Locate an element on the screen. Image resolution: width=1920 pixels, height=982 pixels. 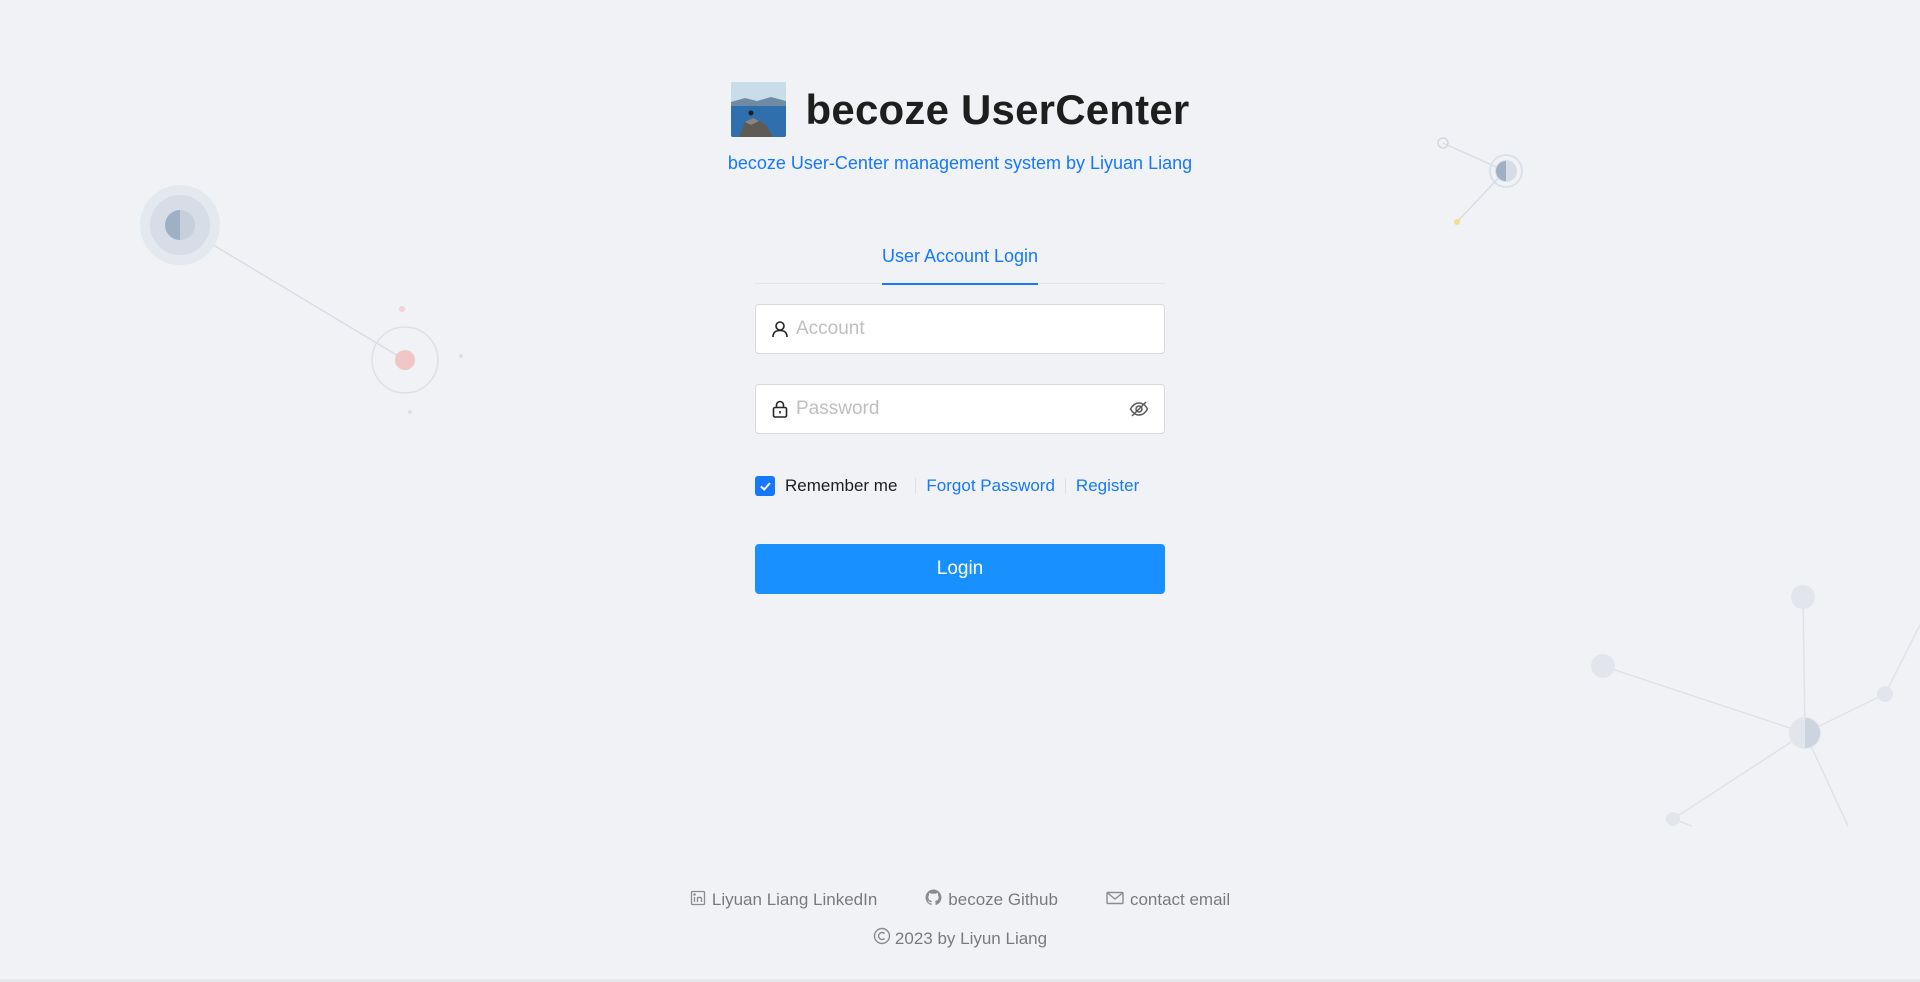
account-input is located at coordinates (973, 329).